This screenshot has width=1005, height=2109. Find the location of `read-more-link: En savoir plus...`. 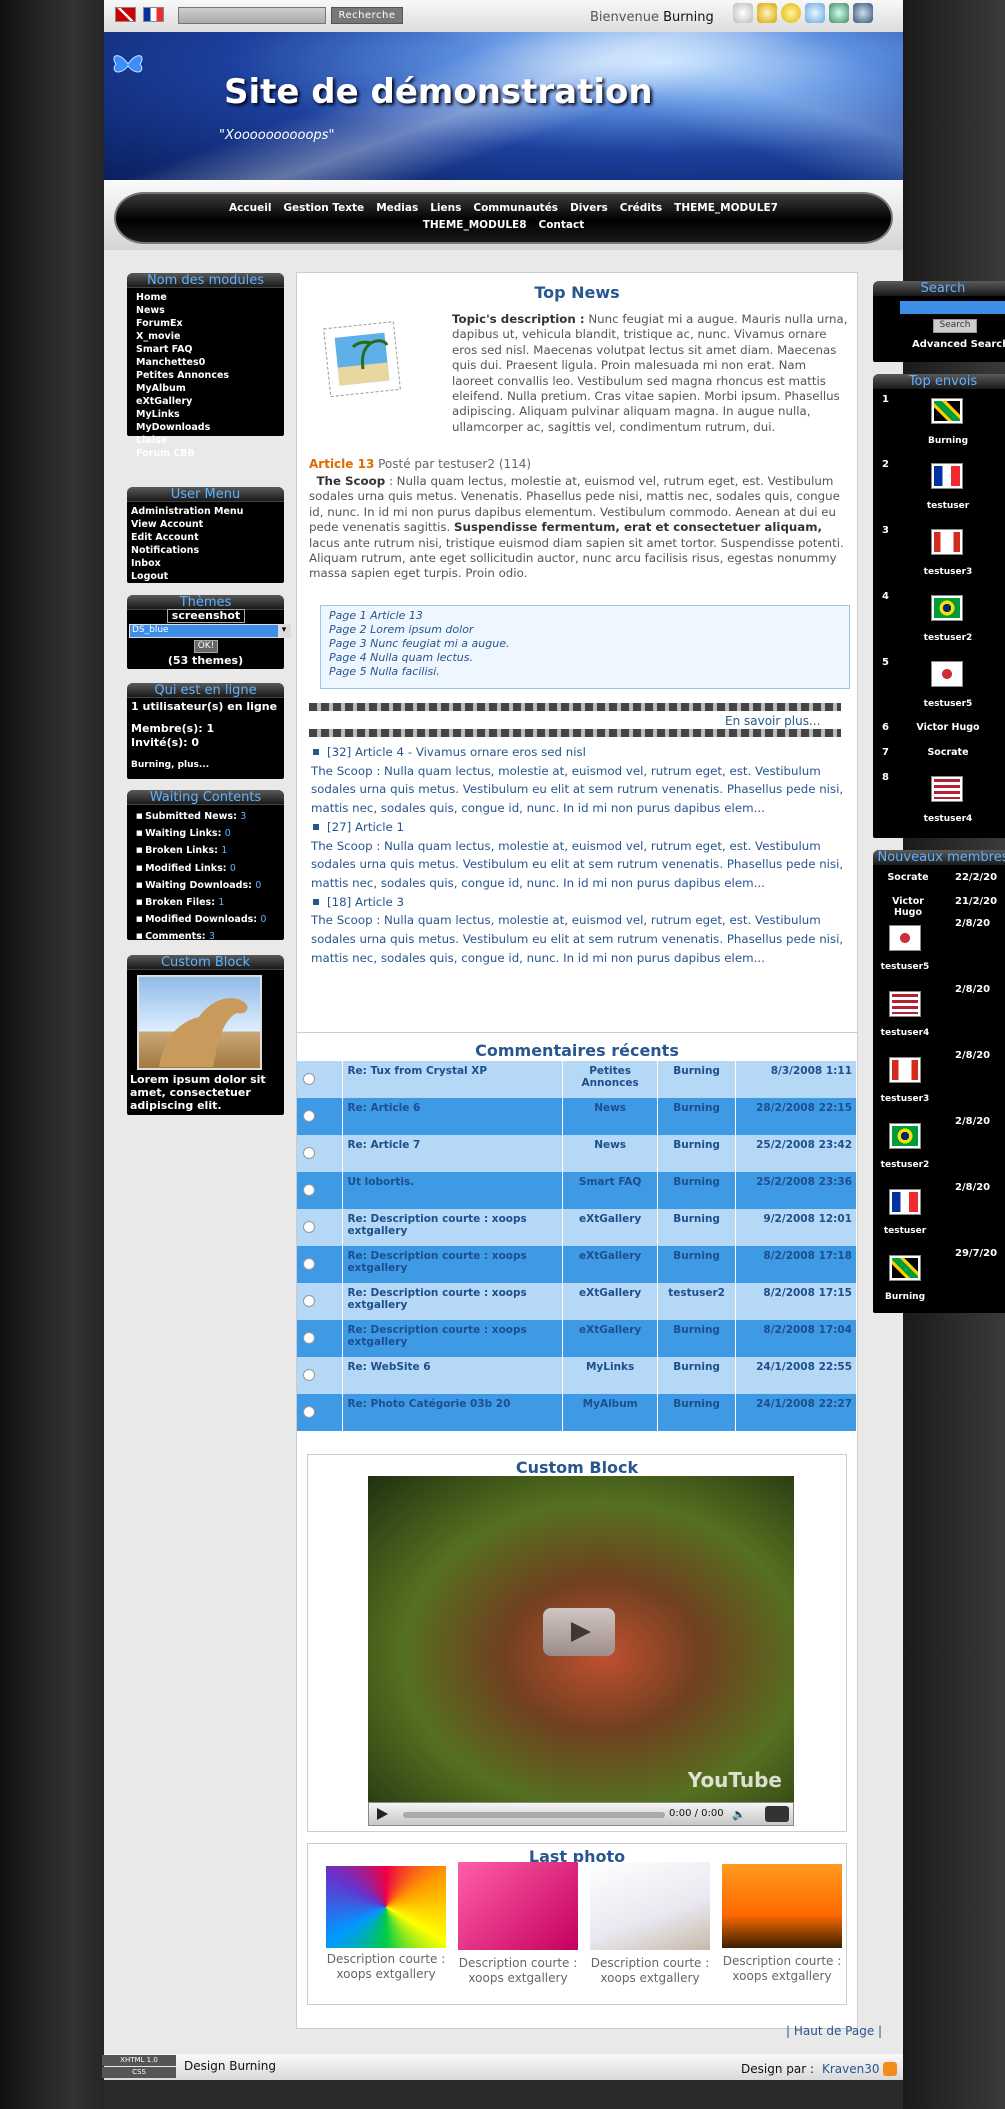

read-more-link: En savoir plus... is located at coordinates (772, 721).